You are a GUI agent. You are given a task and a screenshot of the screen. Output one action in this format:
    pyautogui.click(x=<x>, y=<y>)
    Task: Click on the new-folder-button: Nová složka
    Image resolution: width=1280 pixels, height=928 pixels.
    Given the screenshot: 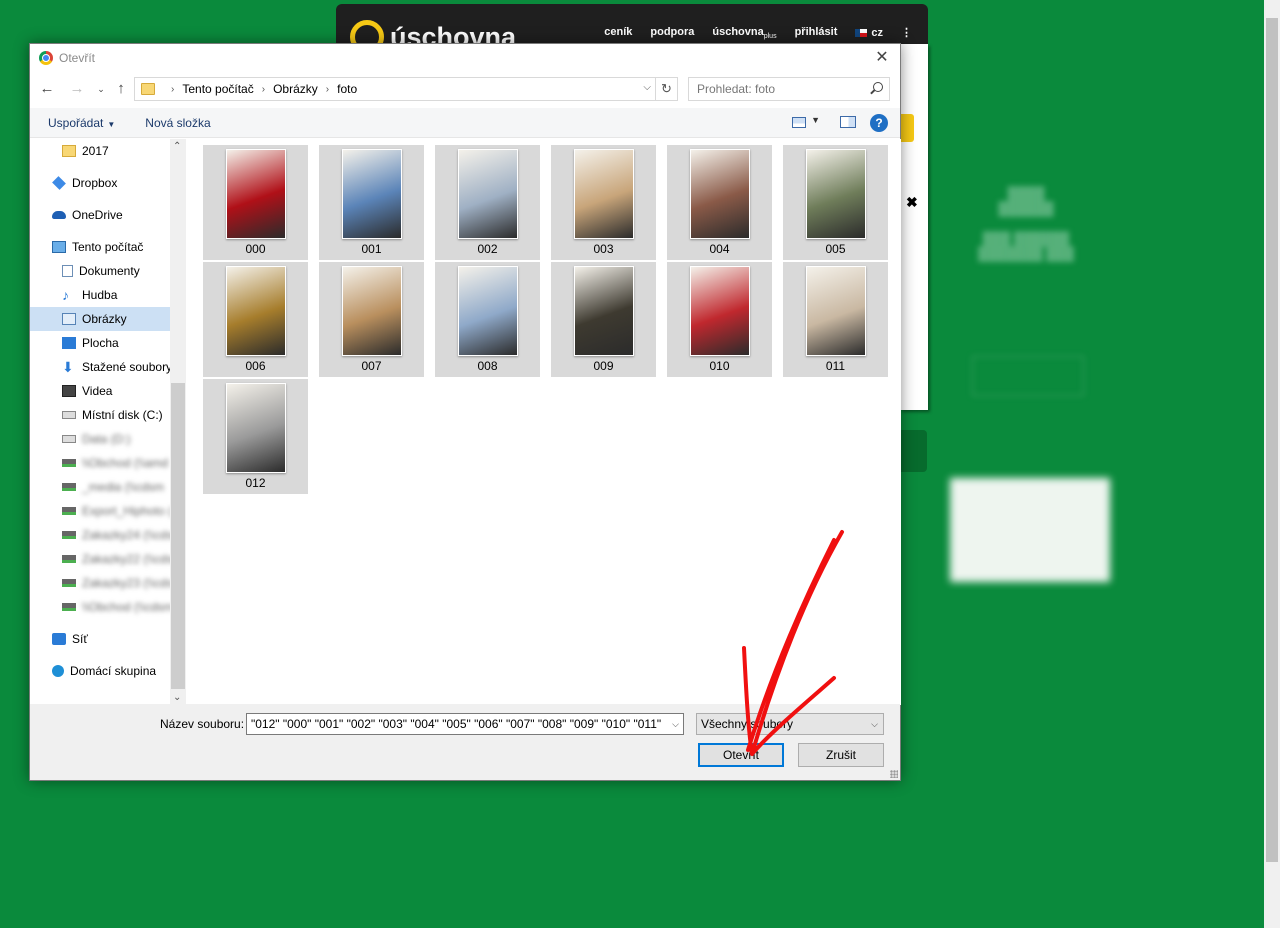 What is the action you would take?
    pyautogui.click(x=177, y=123)
    